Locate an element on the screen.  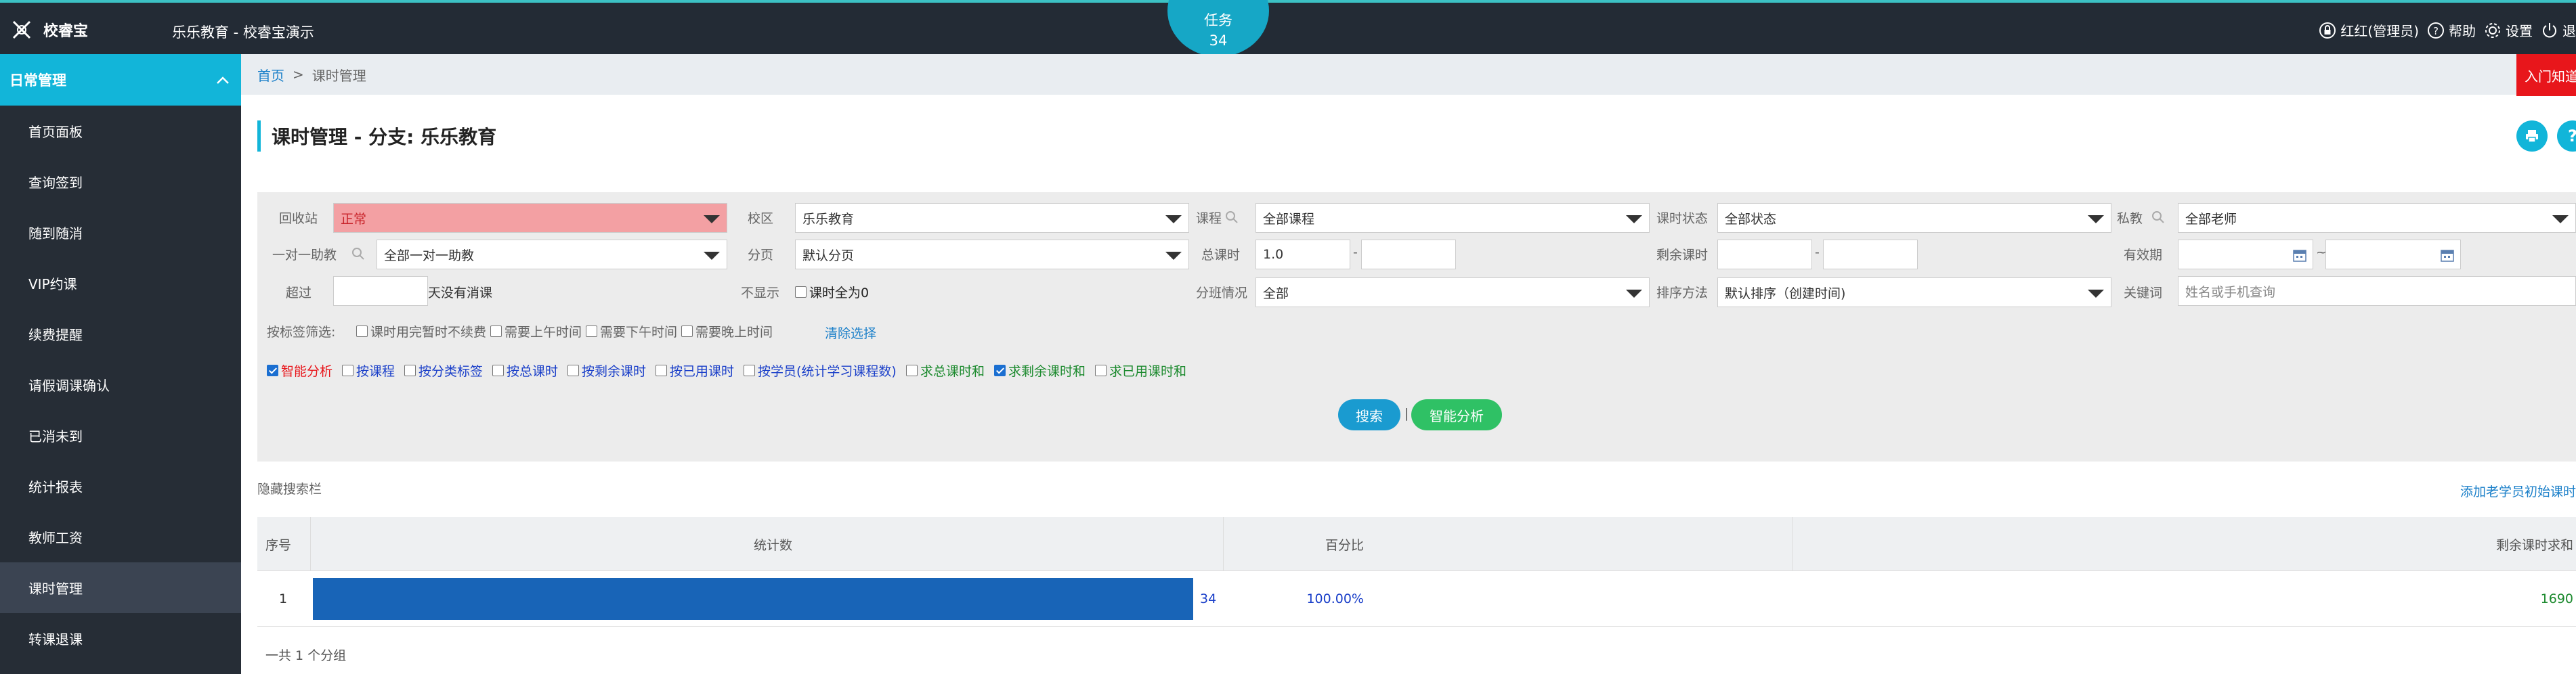
search-button: 搜索 is located at coordinates (1369, 414).